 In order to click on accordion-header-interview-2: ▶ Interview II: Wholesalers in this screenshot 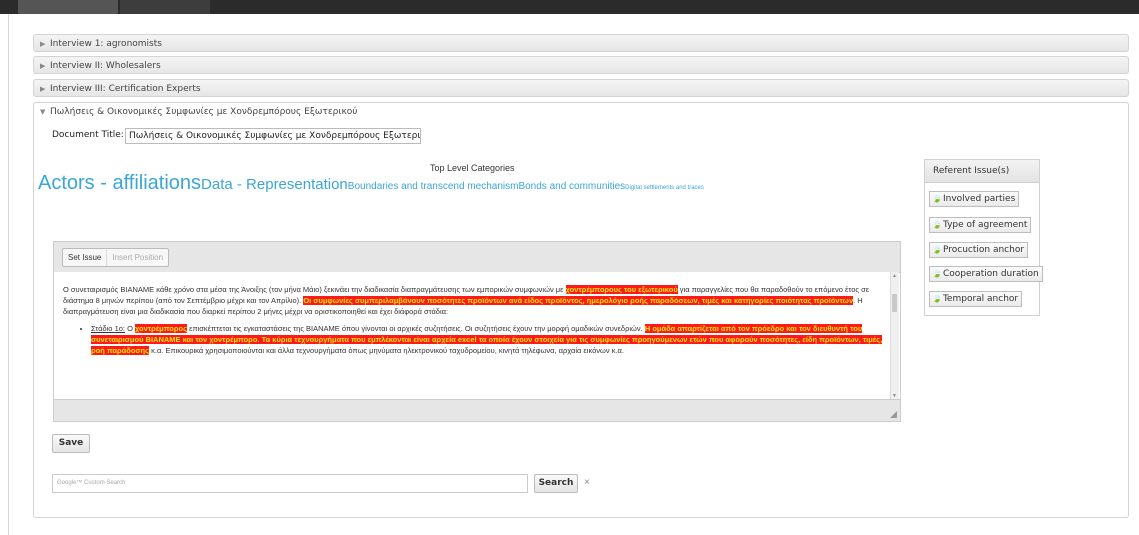, I will do `click(581, 65)`.